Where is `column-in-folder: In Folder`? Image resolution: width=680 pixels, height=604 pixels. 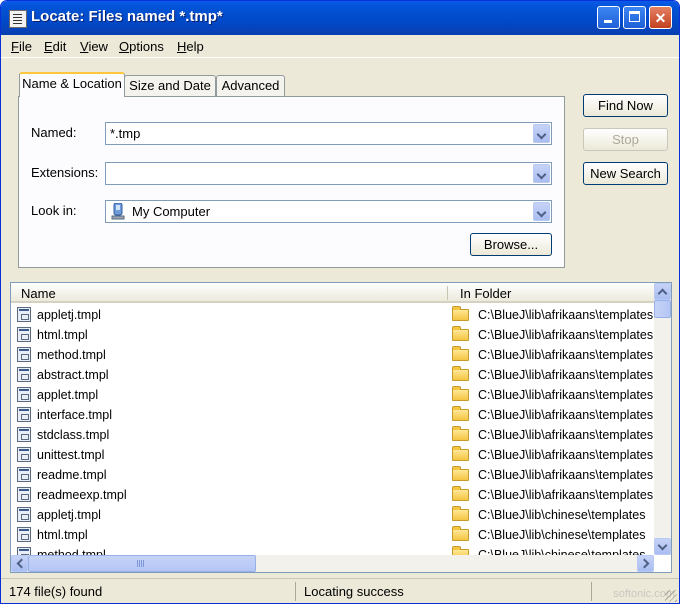 column-in-folder: In Folder is located at coordinates (485, 293).